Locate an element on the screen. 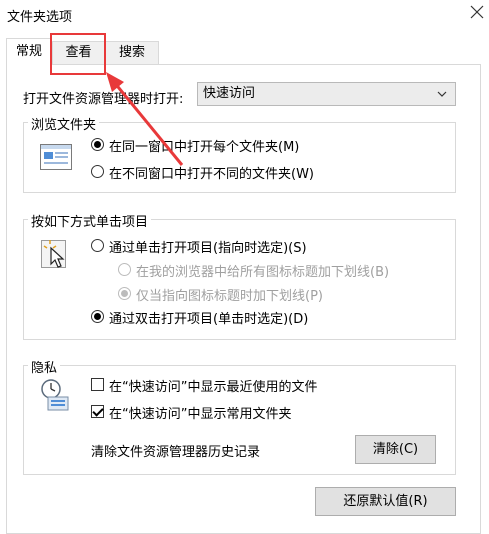 This screenshot has width=489, height=534. open-explorer-select: 快速访问 is located at coordinates (326, 94).